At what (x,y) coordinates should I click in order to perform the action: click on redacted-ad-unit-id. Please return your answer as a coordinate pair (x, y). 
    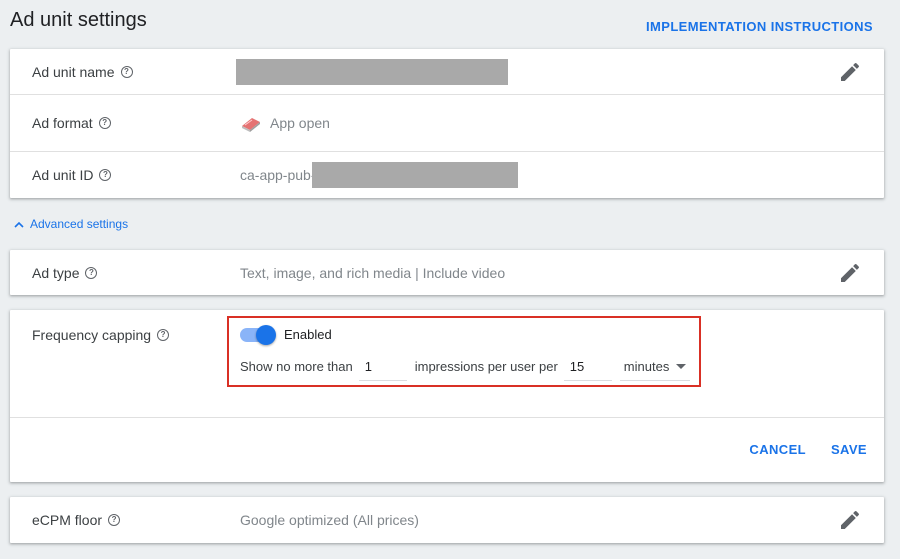
    Looking at the image, I should click on (414, 175).